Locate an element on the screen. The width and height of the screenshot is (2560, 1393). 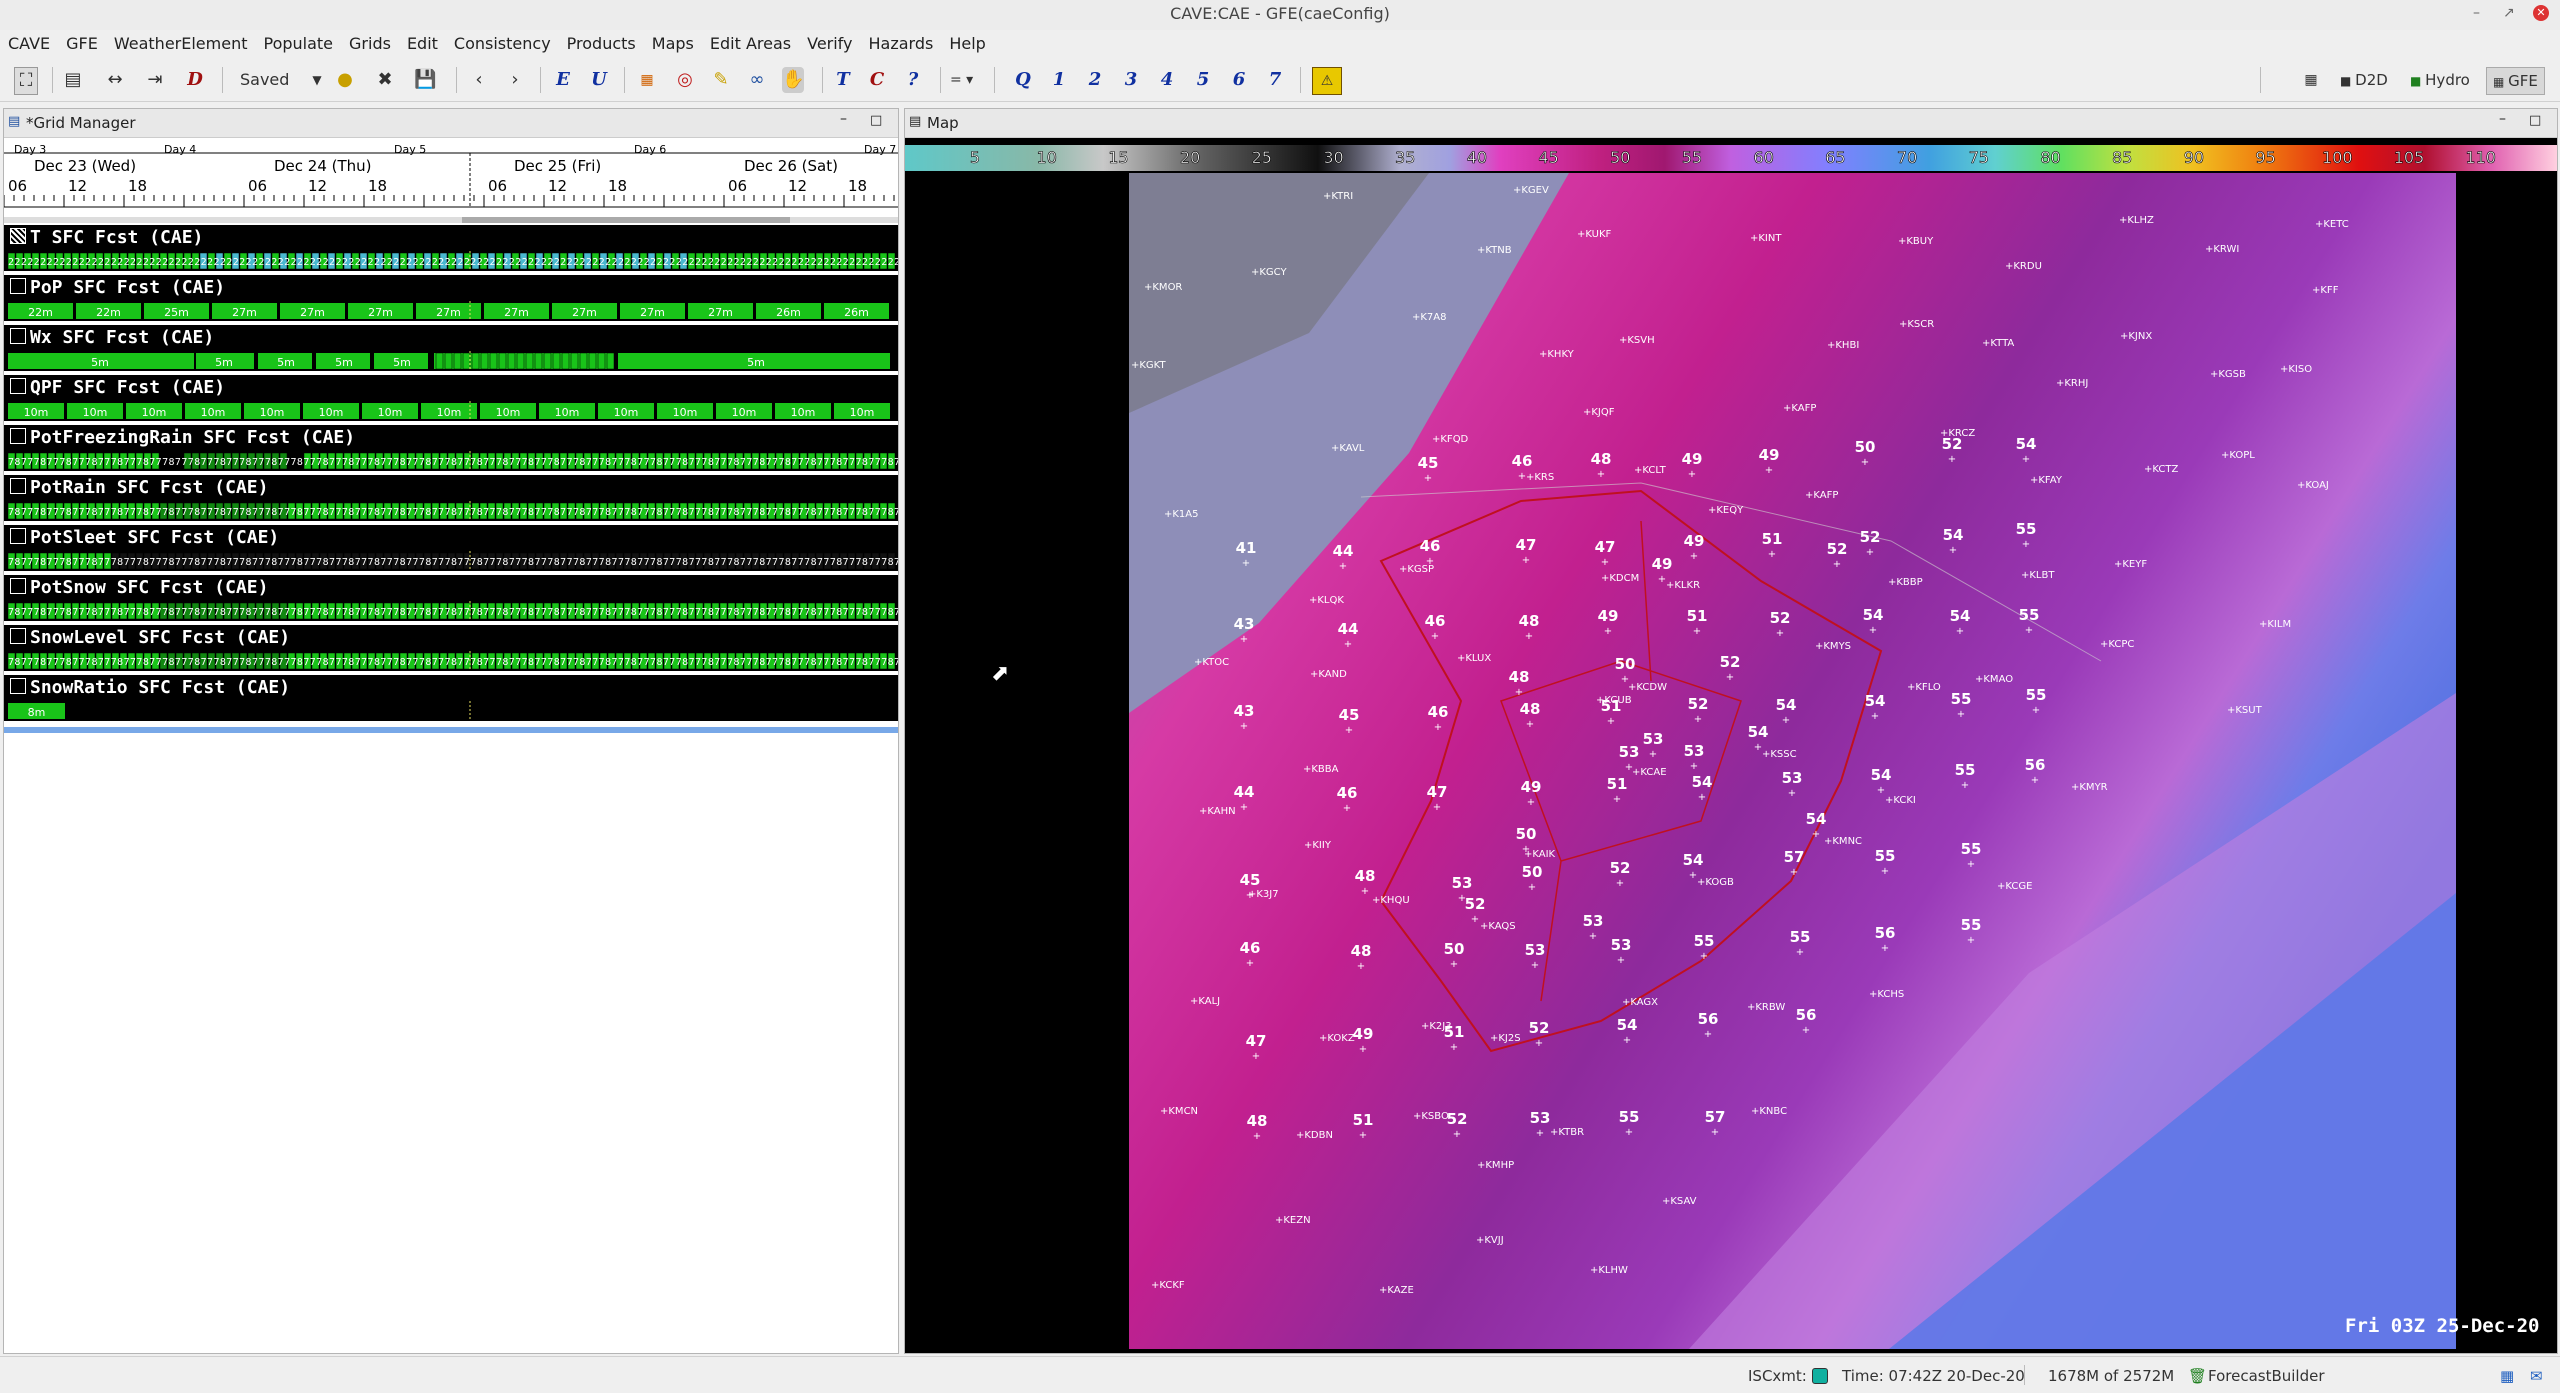
station-marker: +KHQU is located at coordinates (1391, 900).